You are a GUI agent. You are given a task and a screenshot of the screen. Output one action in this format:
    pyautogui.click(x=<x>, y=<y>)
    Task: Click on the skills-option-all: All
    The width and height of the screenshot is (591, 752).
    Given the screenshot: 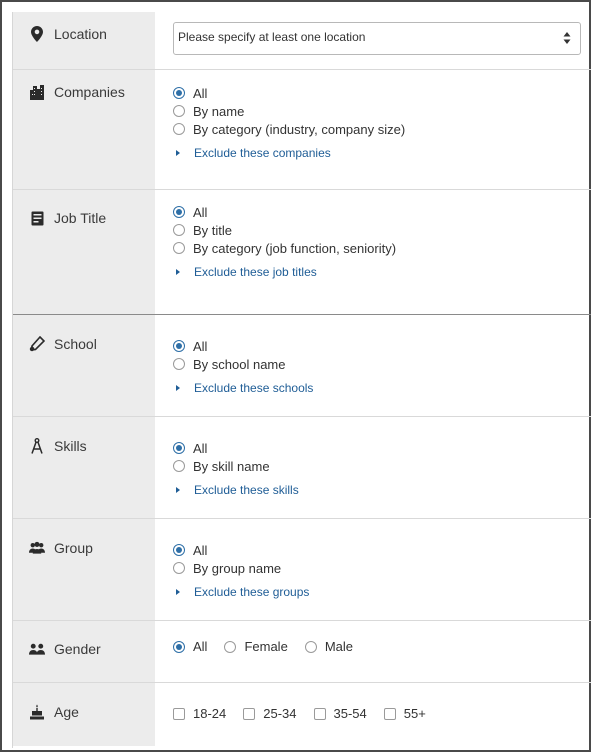 What is the action you would take?
    pyautogui.click(x=382, y=448)
    